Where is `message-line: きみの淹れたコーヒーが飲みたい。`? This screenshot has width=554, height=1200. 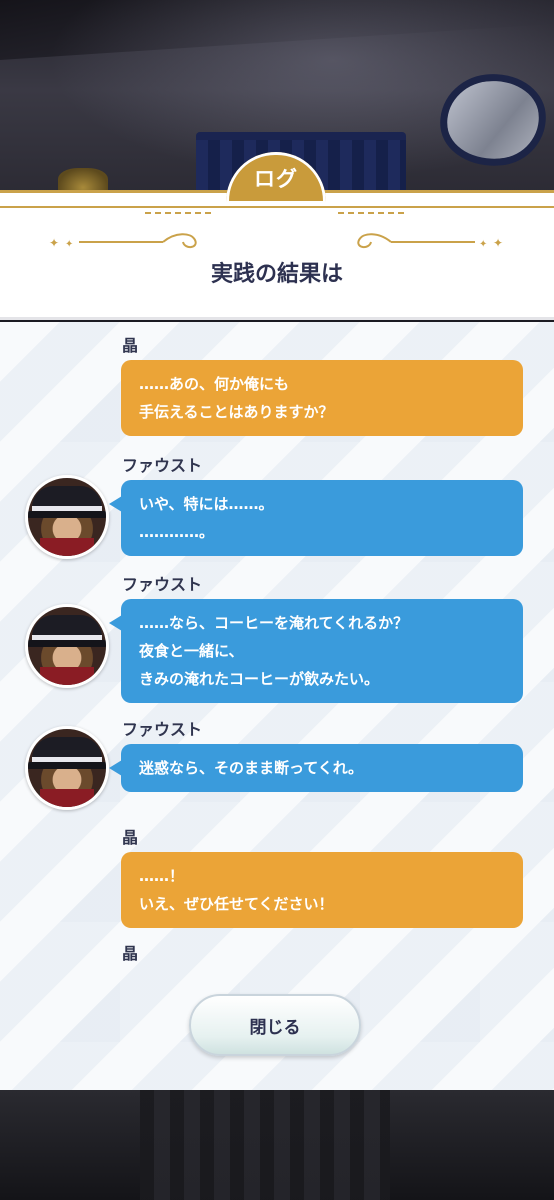
message-line: きみの淹れたコーヒーが飲みたい。 is located at coordinates (259, 679).